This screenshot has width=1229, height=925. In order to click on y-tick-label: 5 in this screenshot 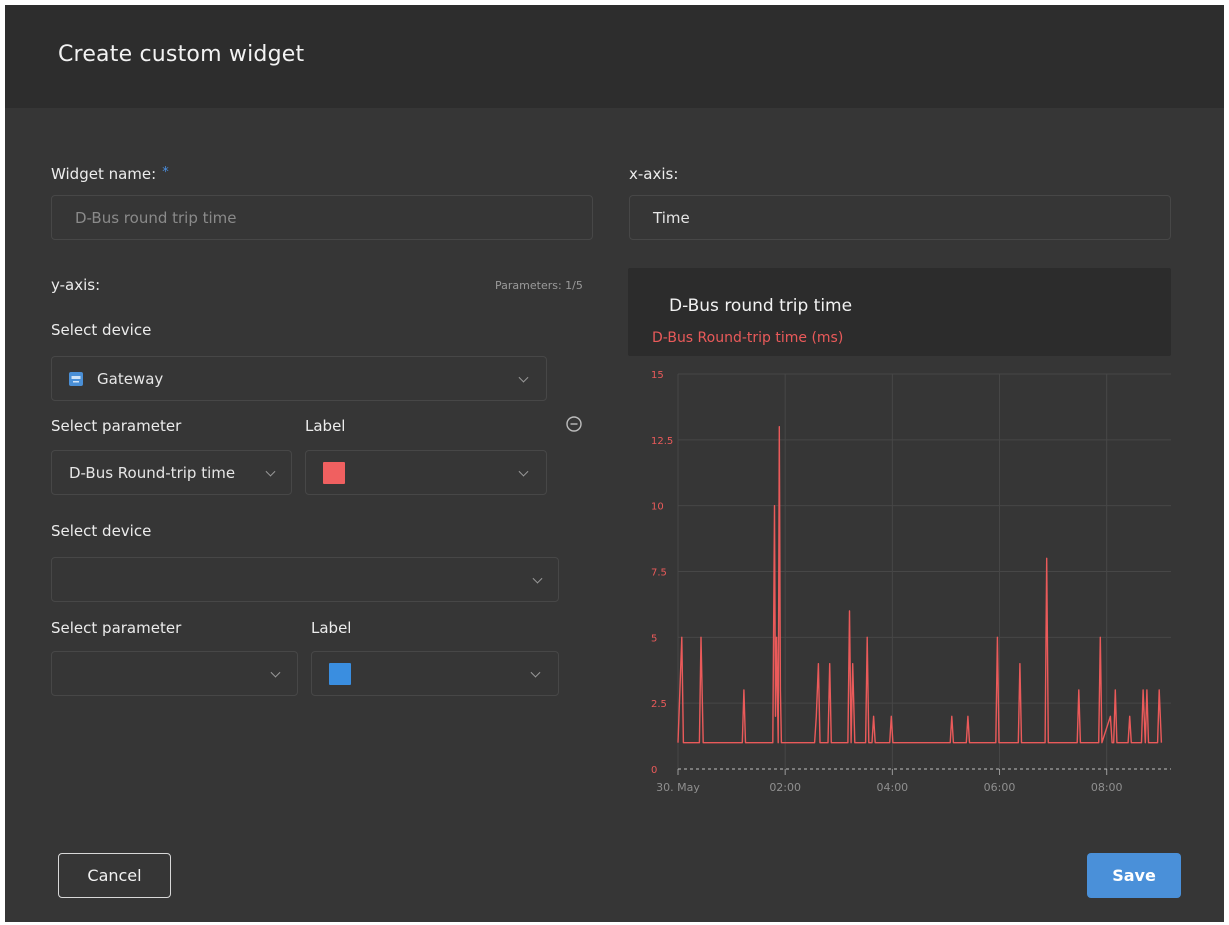, I will do `click(654, 638)`.